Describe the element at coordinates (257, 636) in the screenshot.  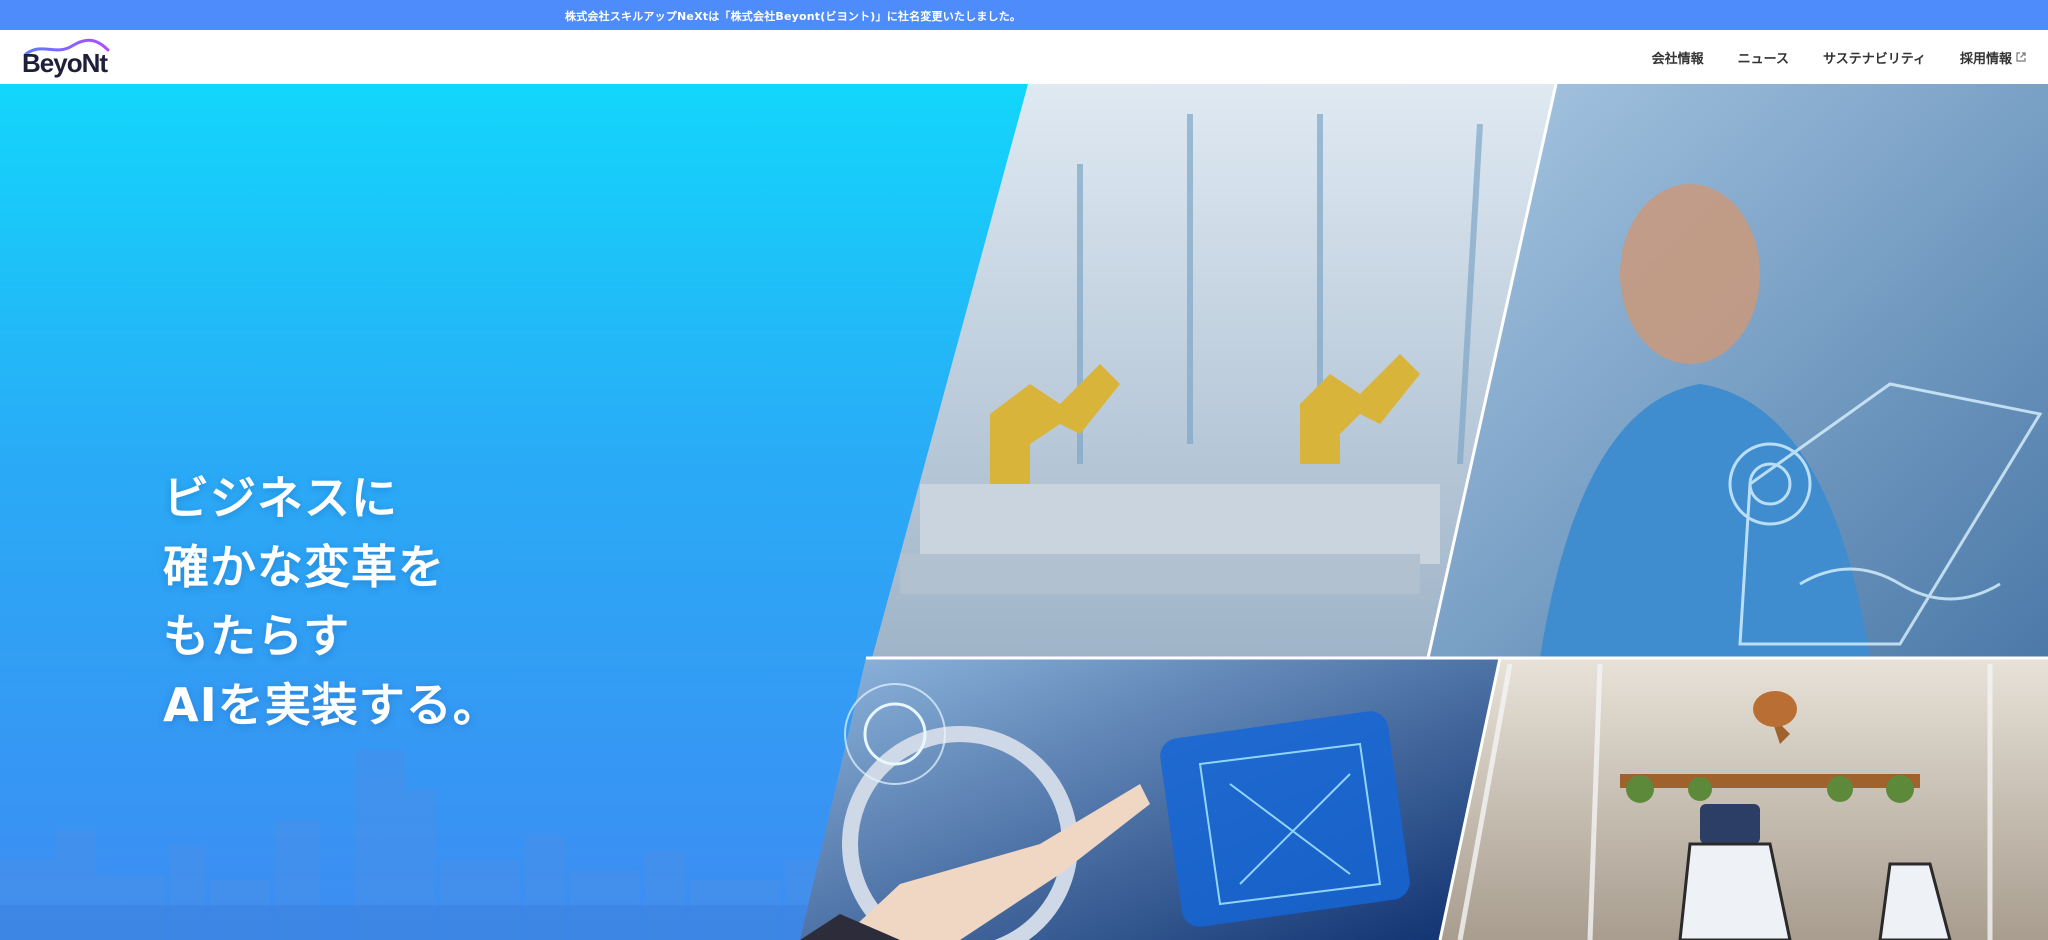
I see `headline-line-3: もたらす` at that location.